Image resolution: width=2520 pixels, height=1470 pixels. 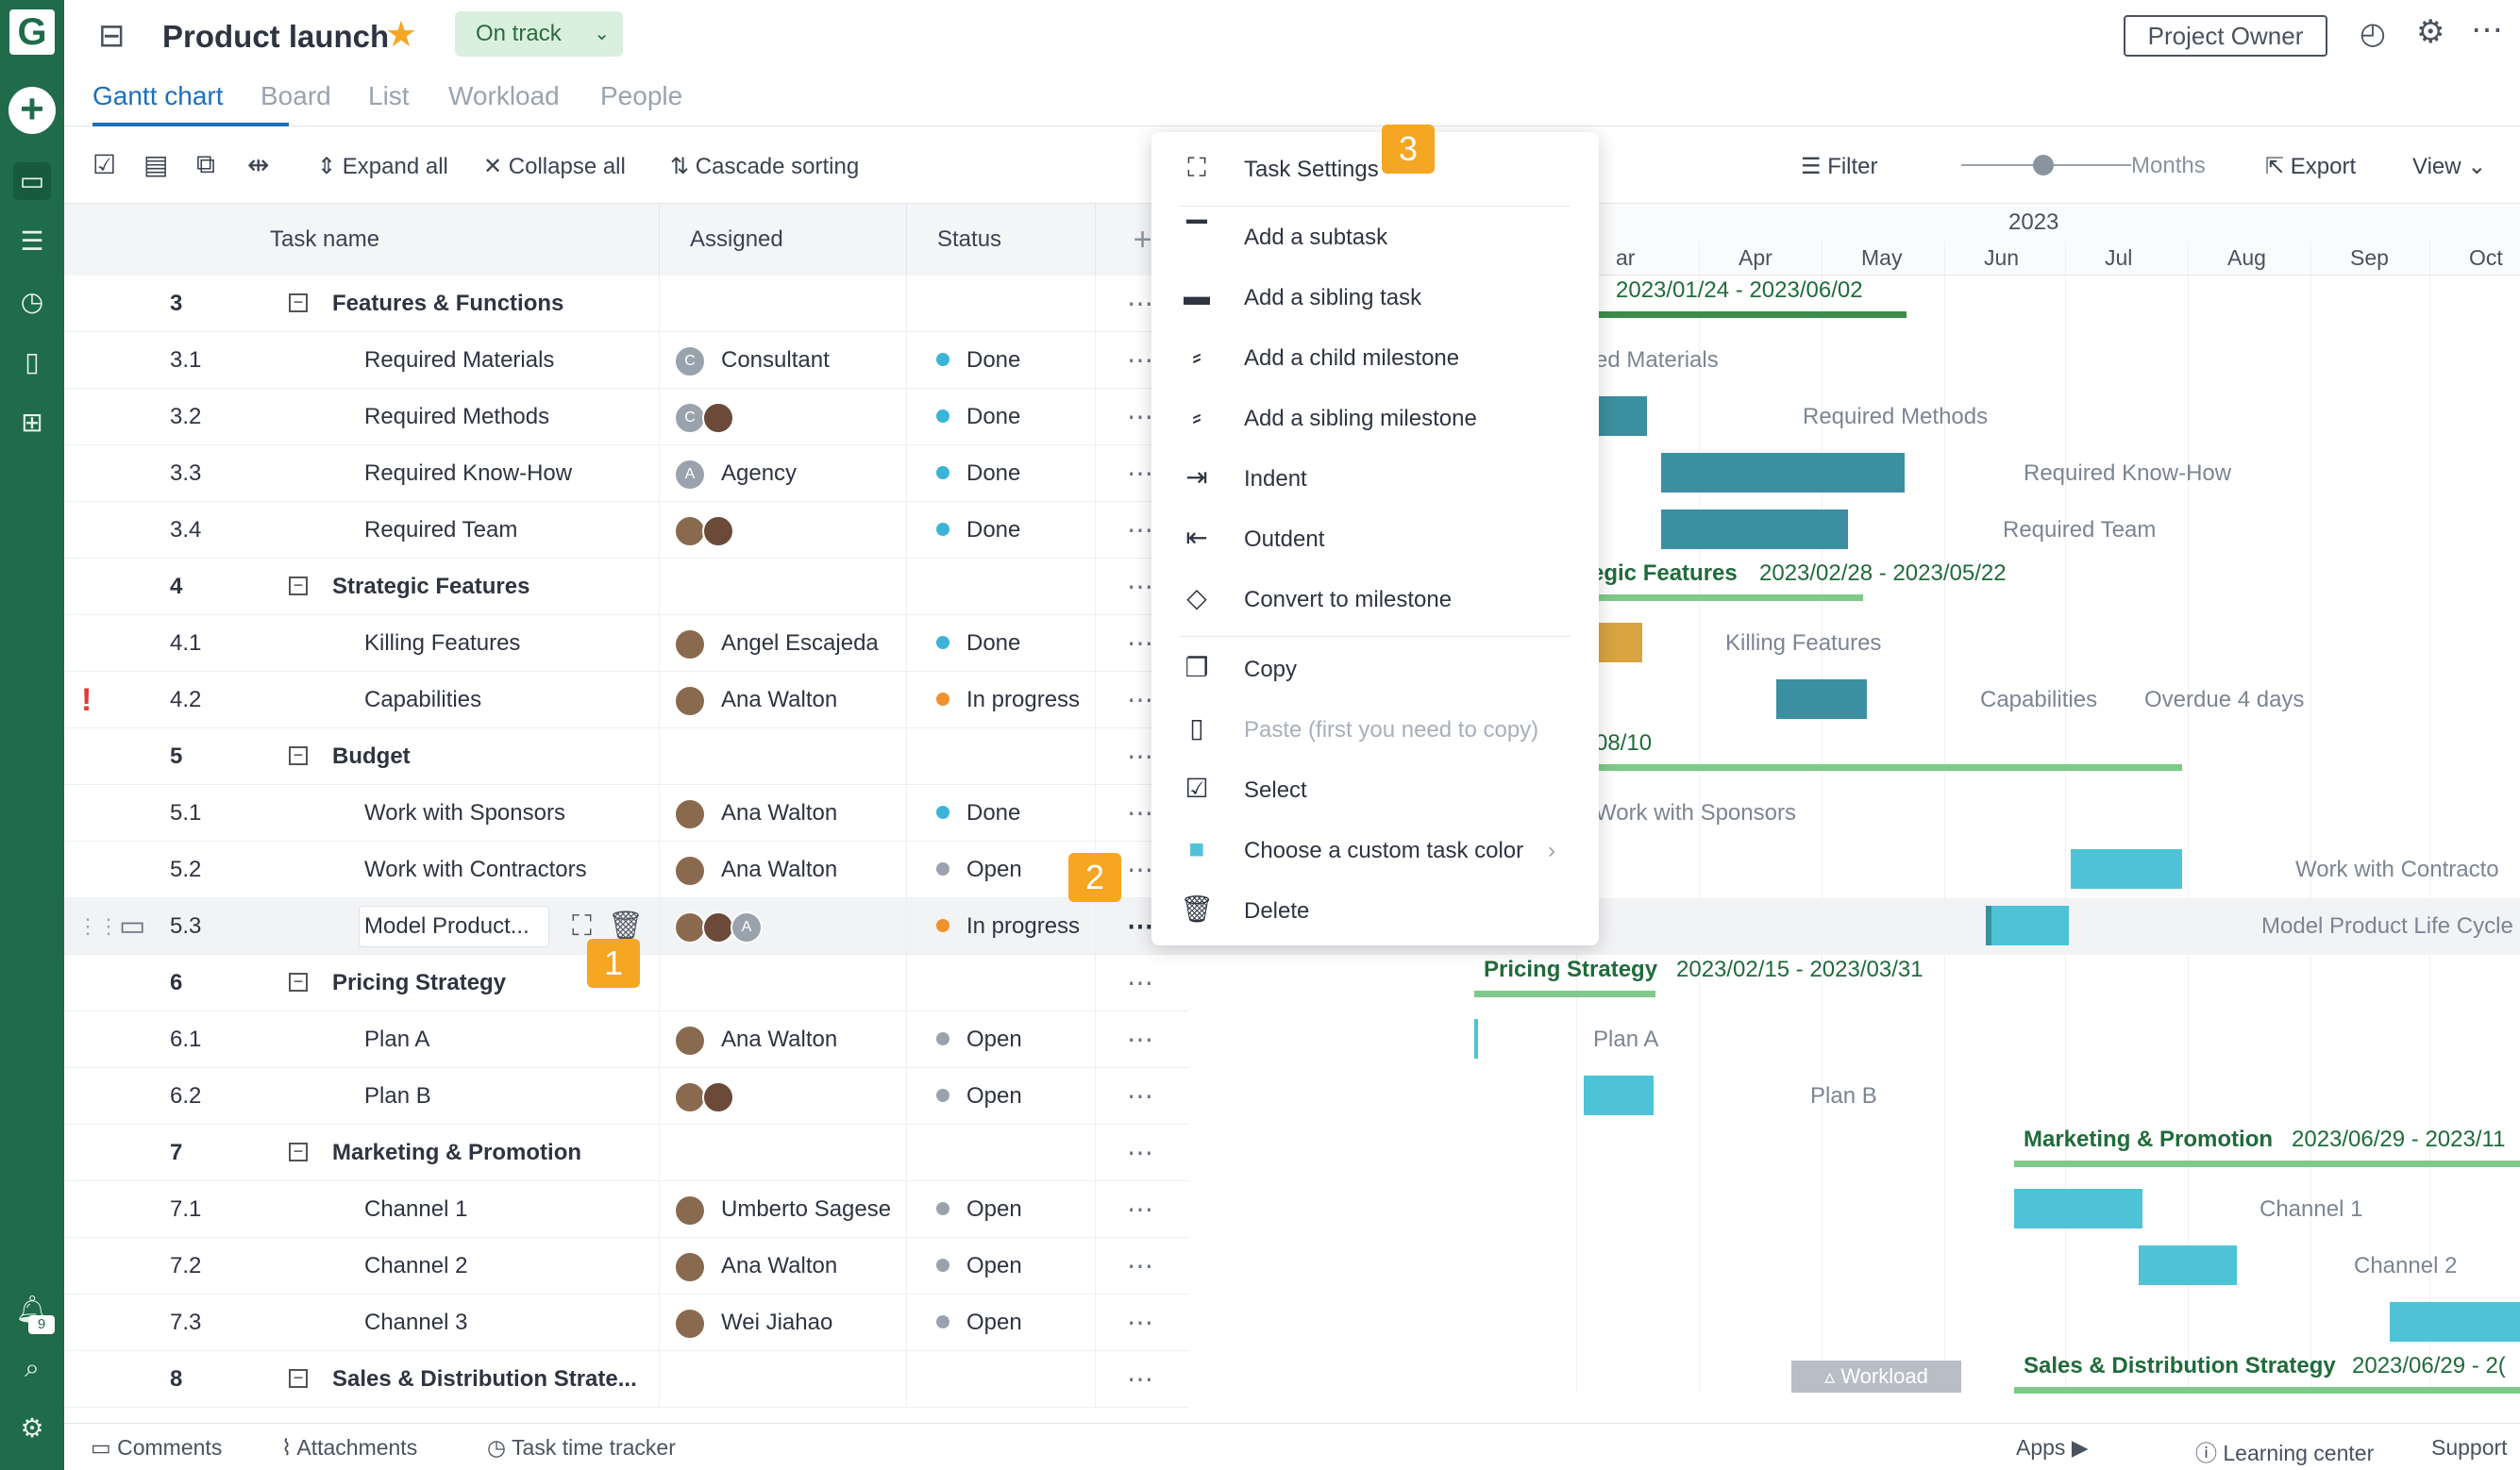 What do you see at coordinates (447, 304) in the screenshot?
I see `task-name: Features & Functions` at bounding box center [447, 304].